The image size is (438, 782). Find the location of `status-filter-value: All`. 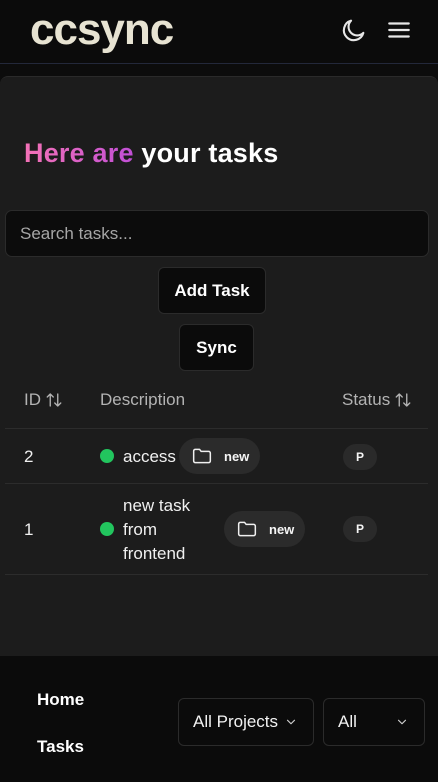

status-filter-value: All is located at coordinates (347, 721).